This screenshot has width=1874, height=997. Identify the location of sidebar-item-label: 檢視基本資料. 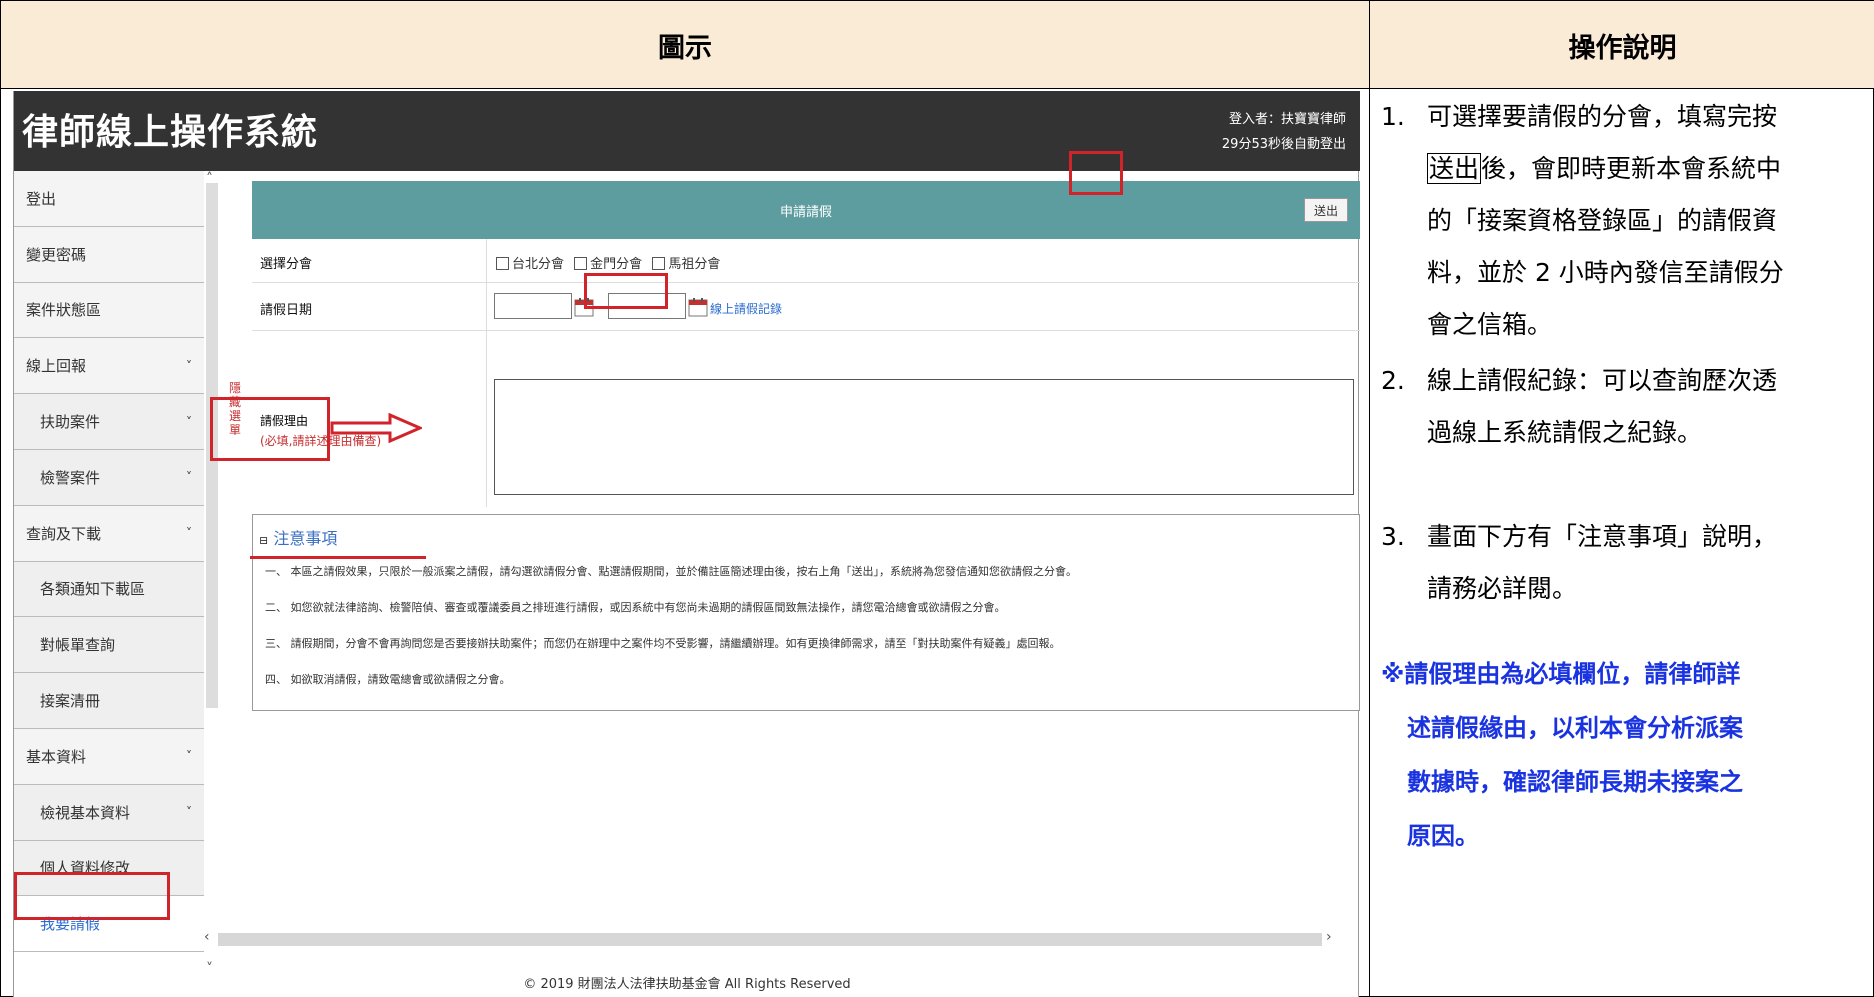
(85, 812).